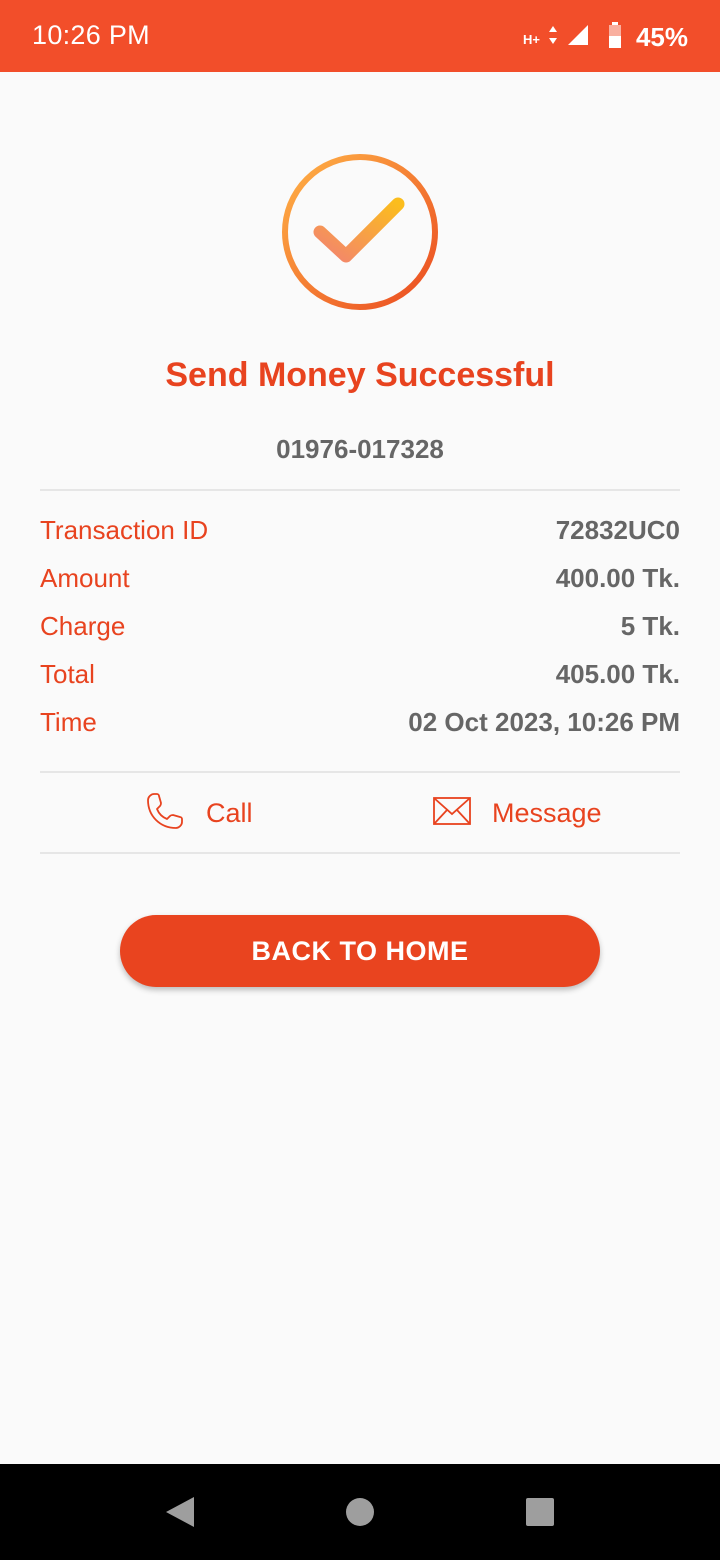  What do you see at coordinates (617, 673) in the screenshot?
I see `detail-value: 405.00 Tk.` at bounding box center [617, 673].